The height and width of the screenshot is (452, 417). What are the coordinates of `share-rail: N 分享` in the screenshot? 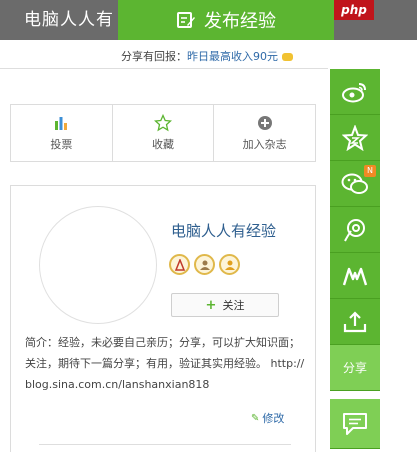 It's located at (355, 259).